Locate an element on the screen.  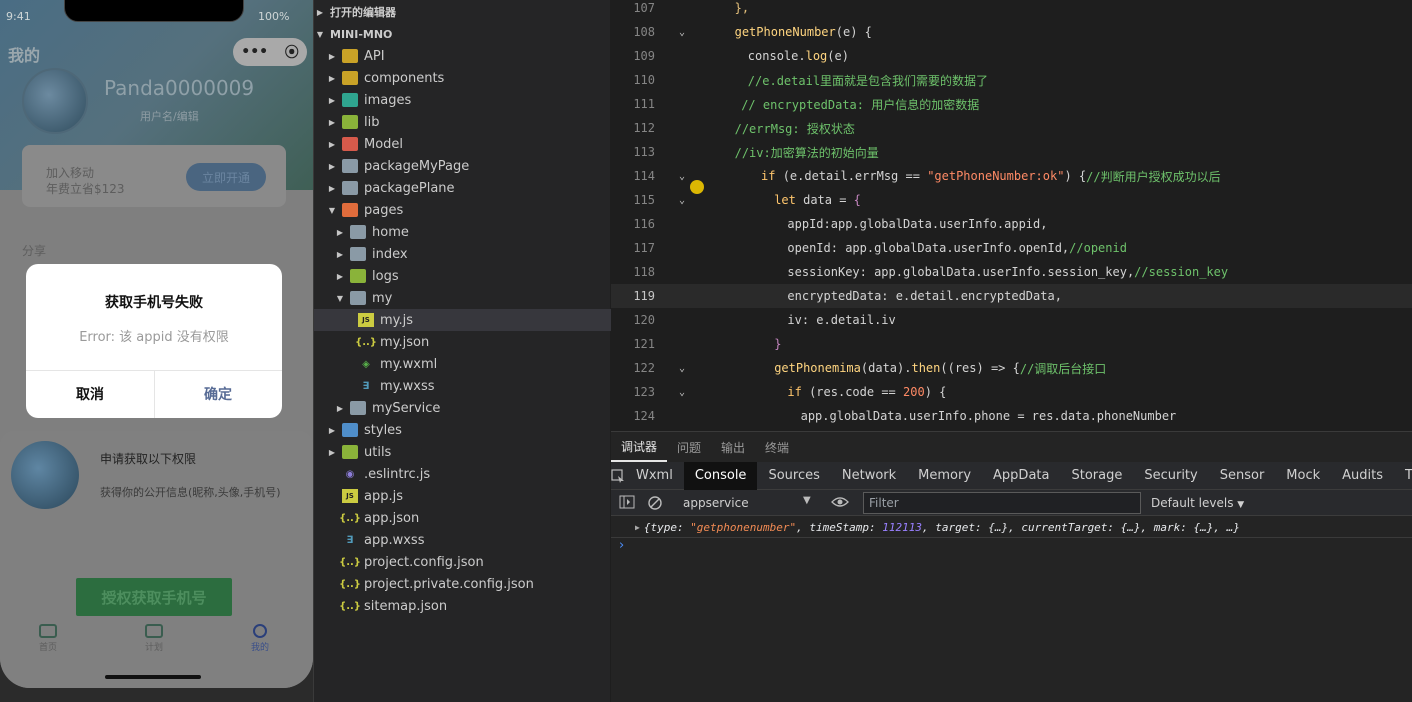
code-line: 111 // encryptedData: 用户信息的加密数据 is located at coordinates (1011, 104).